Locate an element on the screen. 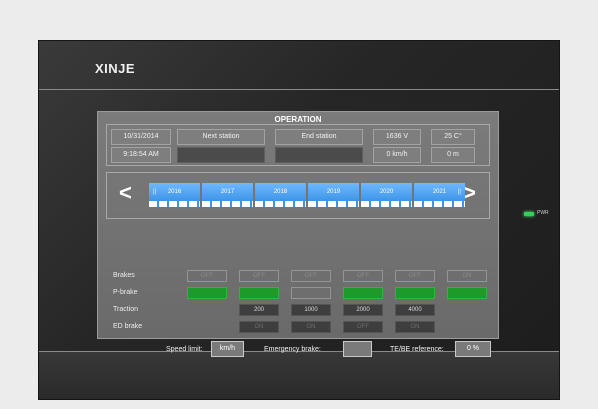 Image resolution: width=598 pixels, height=409 pixels. screen-title: OPERATION is located at coordinates (298, 119).